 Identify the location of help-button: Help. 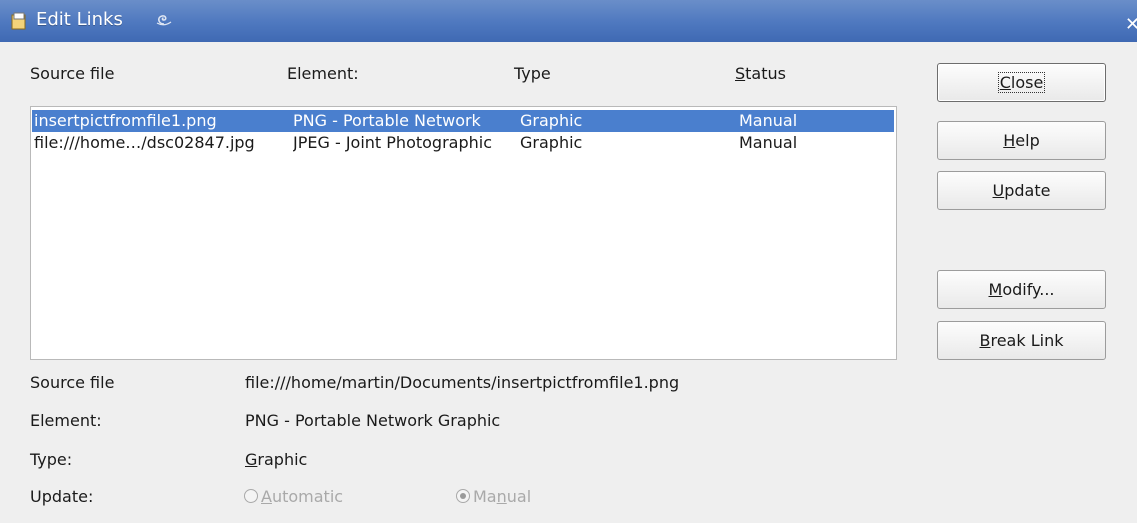
(1021, 140).